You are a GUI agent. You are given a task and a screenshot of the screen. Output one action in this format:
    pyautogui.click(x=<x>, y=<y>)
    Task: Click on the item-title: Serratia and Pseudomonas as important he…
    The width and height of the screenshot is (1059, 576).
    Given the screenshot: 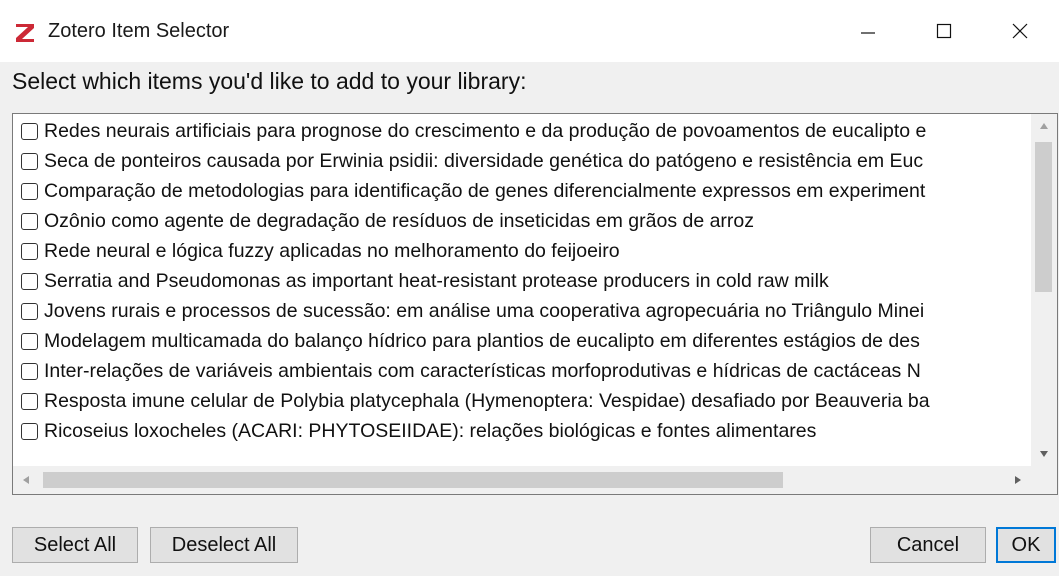 What is the action you would take?
    pyautogui.click(x=436, y=280)
    